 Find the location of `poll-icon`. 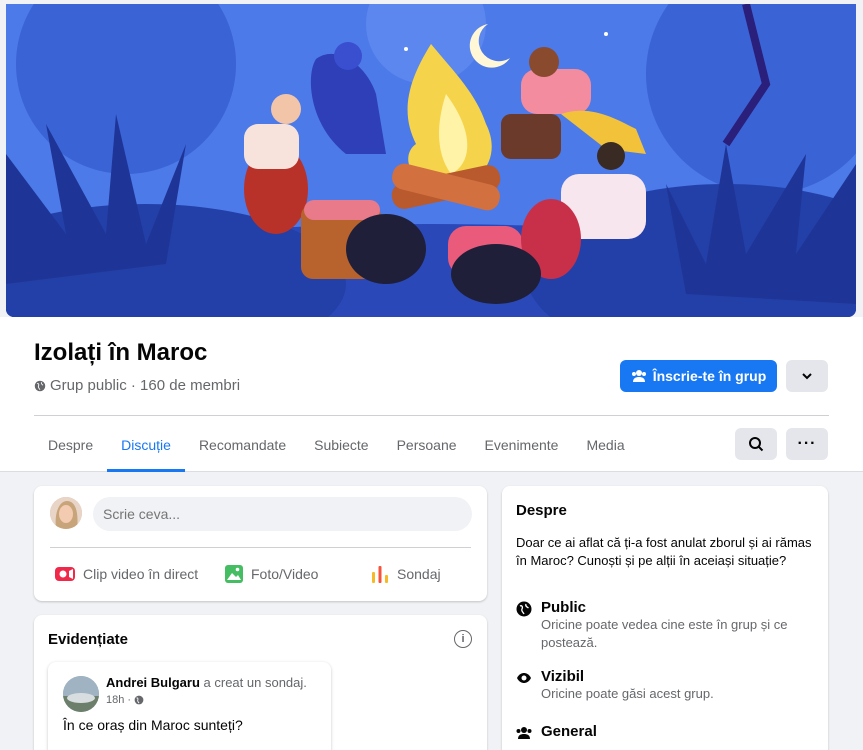

poll-icon is located at coordinates (380, 574).